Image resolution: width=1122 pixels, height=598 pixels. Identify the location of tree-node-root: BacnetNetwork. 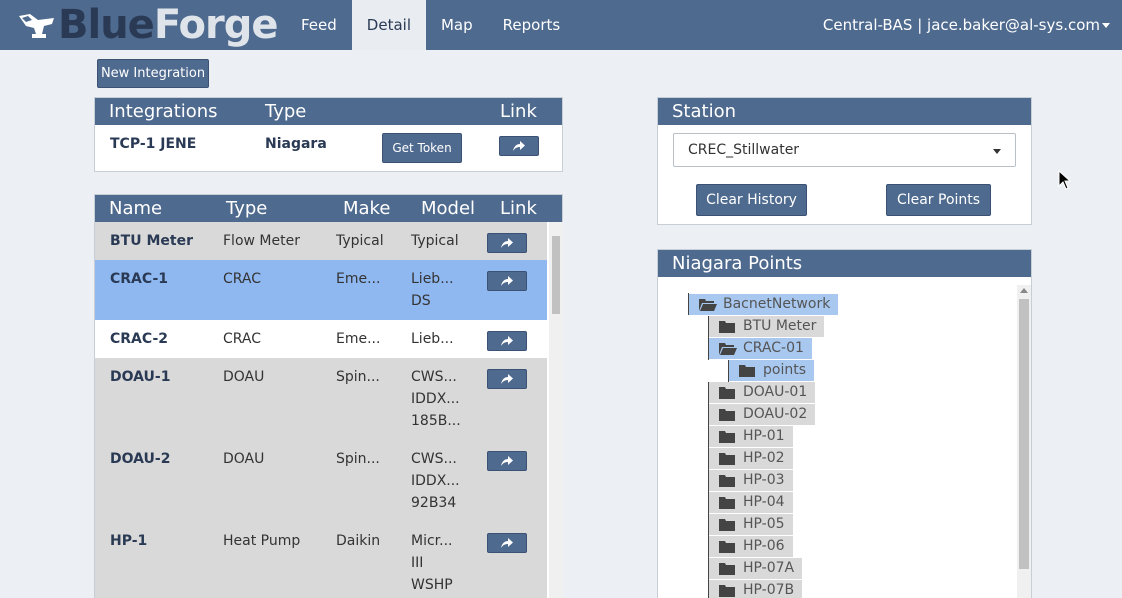
(764, 304).